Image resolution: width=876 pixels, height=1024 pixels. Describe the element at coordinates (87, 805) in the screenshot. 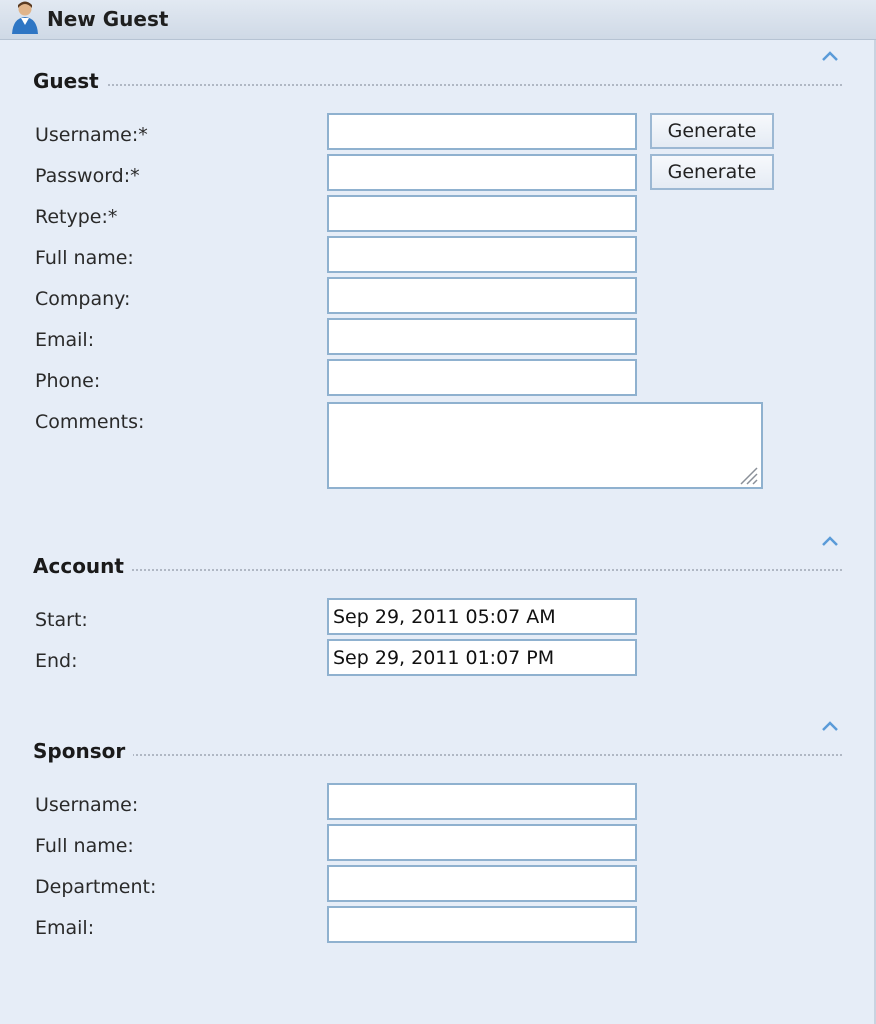

I see `sponsor-username-label: Username:` at that location.